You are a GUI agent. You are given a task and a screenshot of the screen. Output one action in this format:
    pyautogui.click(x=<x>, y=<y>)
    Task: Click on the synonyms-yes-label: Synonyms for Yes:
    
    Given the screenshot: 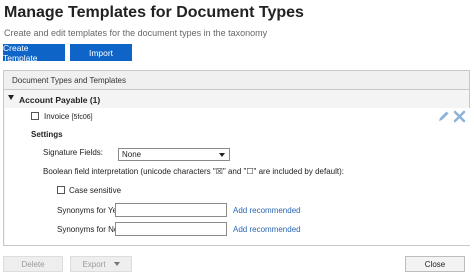 What is the action you would take?
    pyautogui.click(x=90, y=210)
    